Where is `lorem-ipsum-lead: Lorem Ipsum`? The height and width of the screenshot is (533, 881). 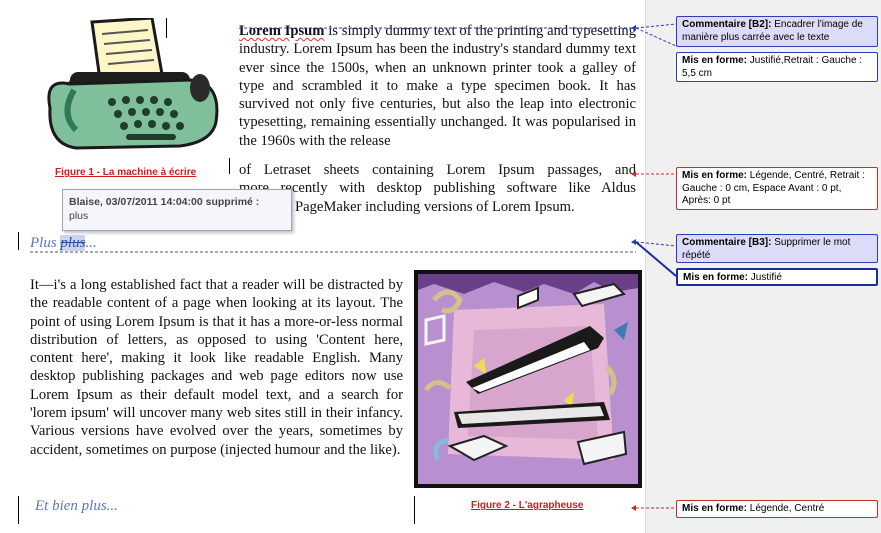
lorem-ipsum-lead: Lorem Ipsum is located at coordinates (282, 31).